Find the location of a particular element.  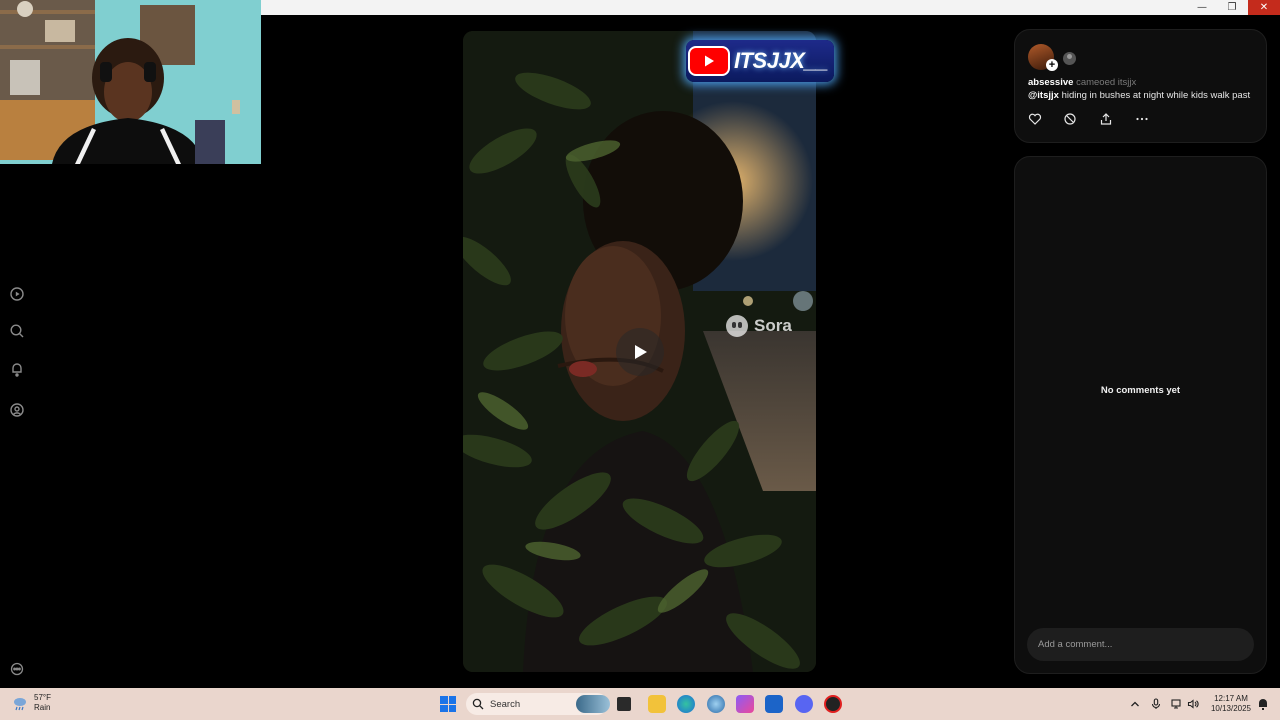

sora-watermark-text: Sora is located at coordinates (773, 325).